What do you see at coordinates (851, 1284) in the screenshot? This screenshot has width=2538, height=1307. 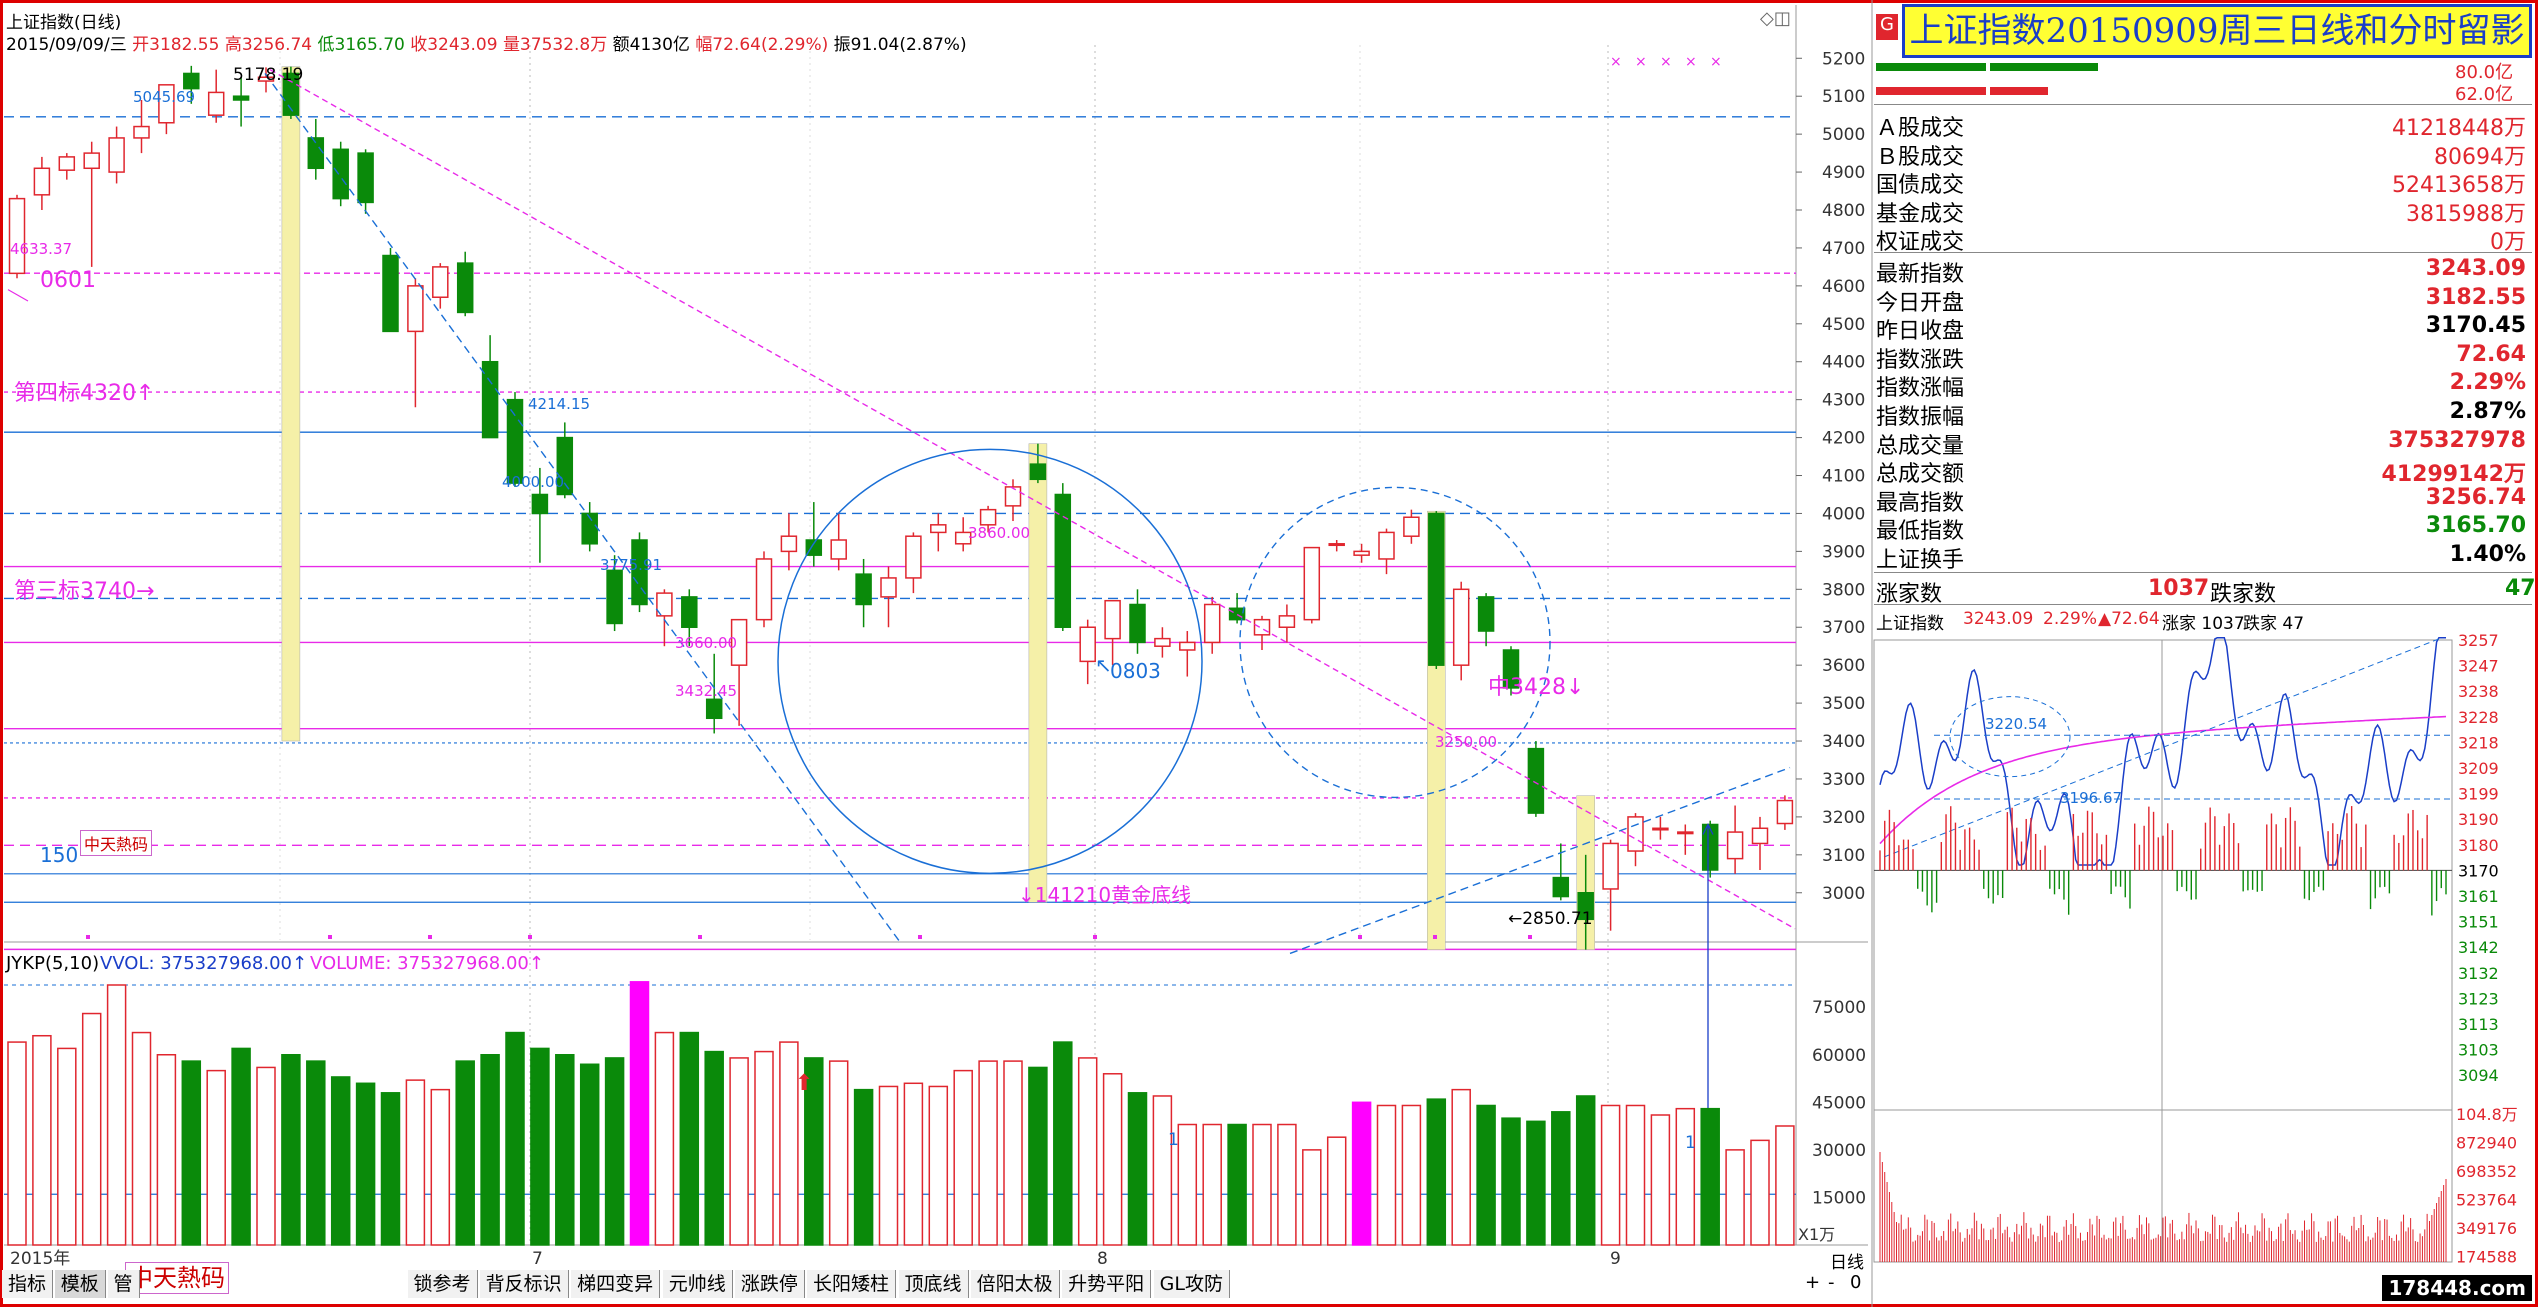 I see `tab-8: 长阳矮柱` at bounding box center [851, 1284].